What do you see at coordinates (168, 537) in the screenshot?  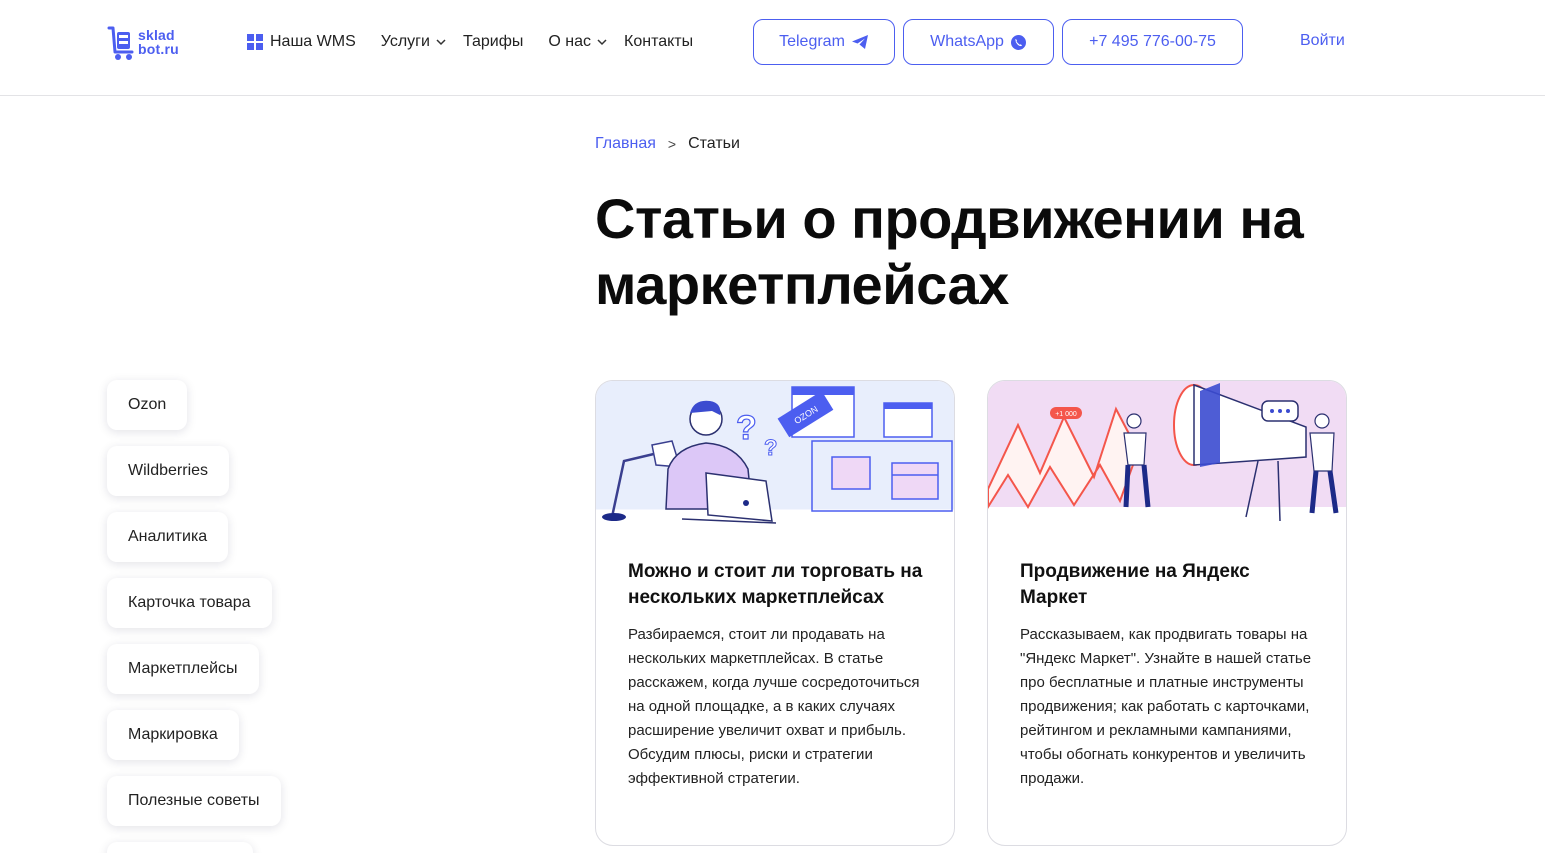 I see `tag-analytics: Аналитика` at bounding box center [168, 537].